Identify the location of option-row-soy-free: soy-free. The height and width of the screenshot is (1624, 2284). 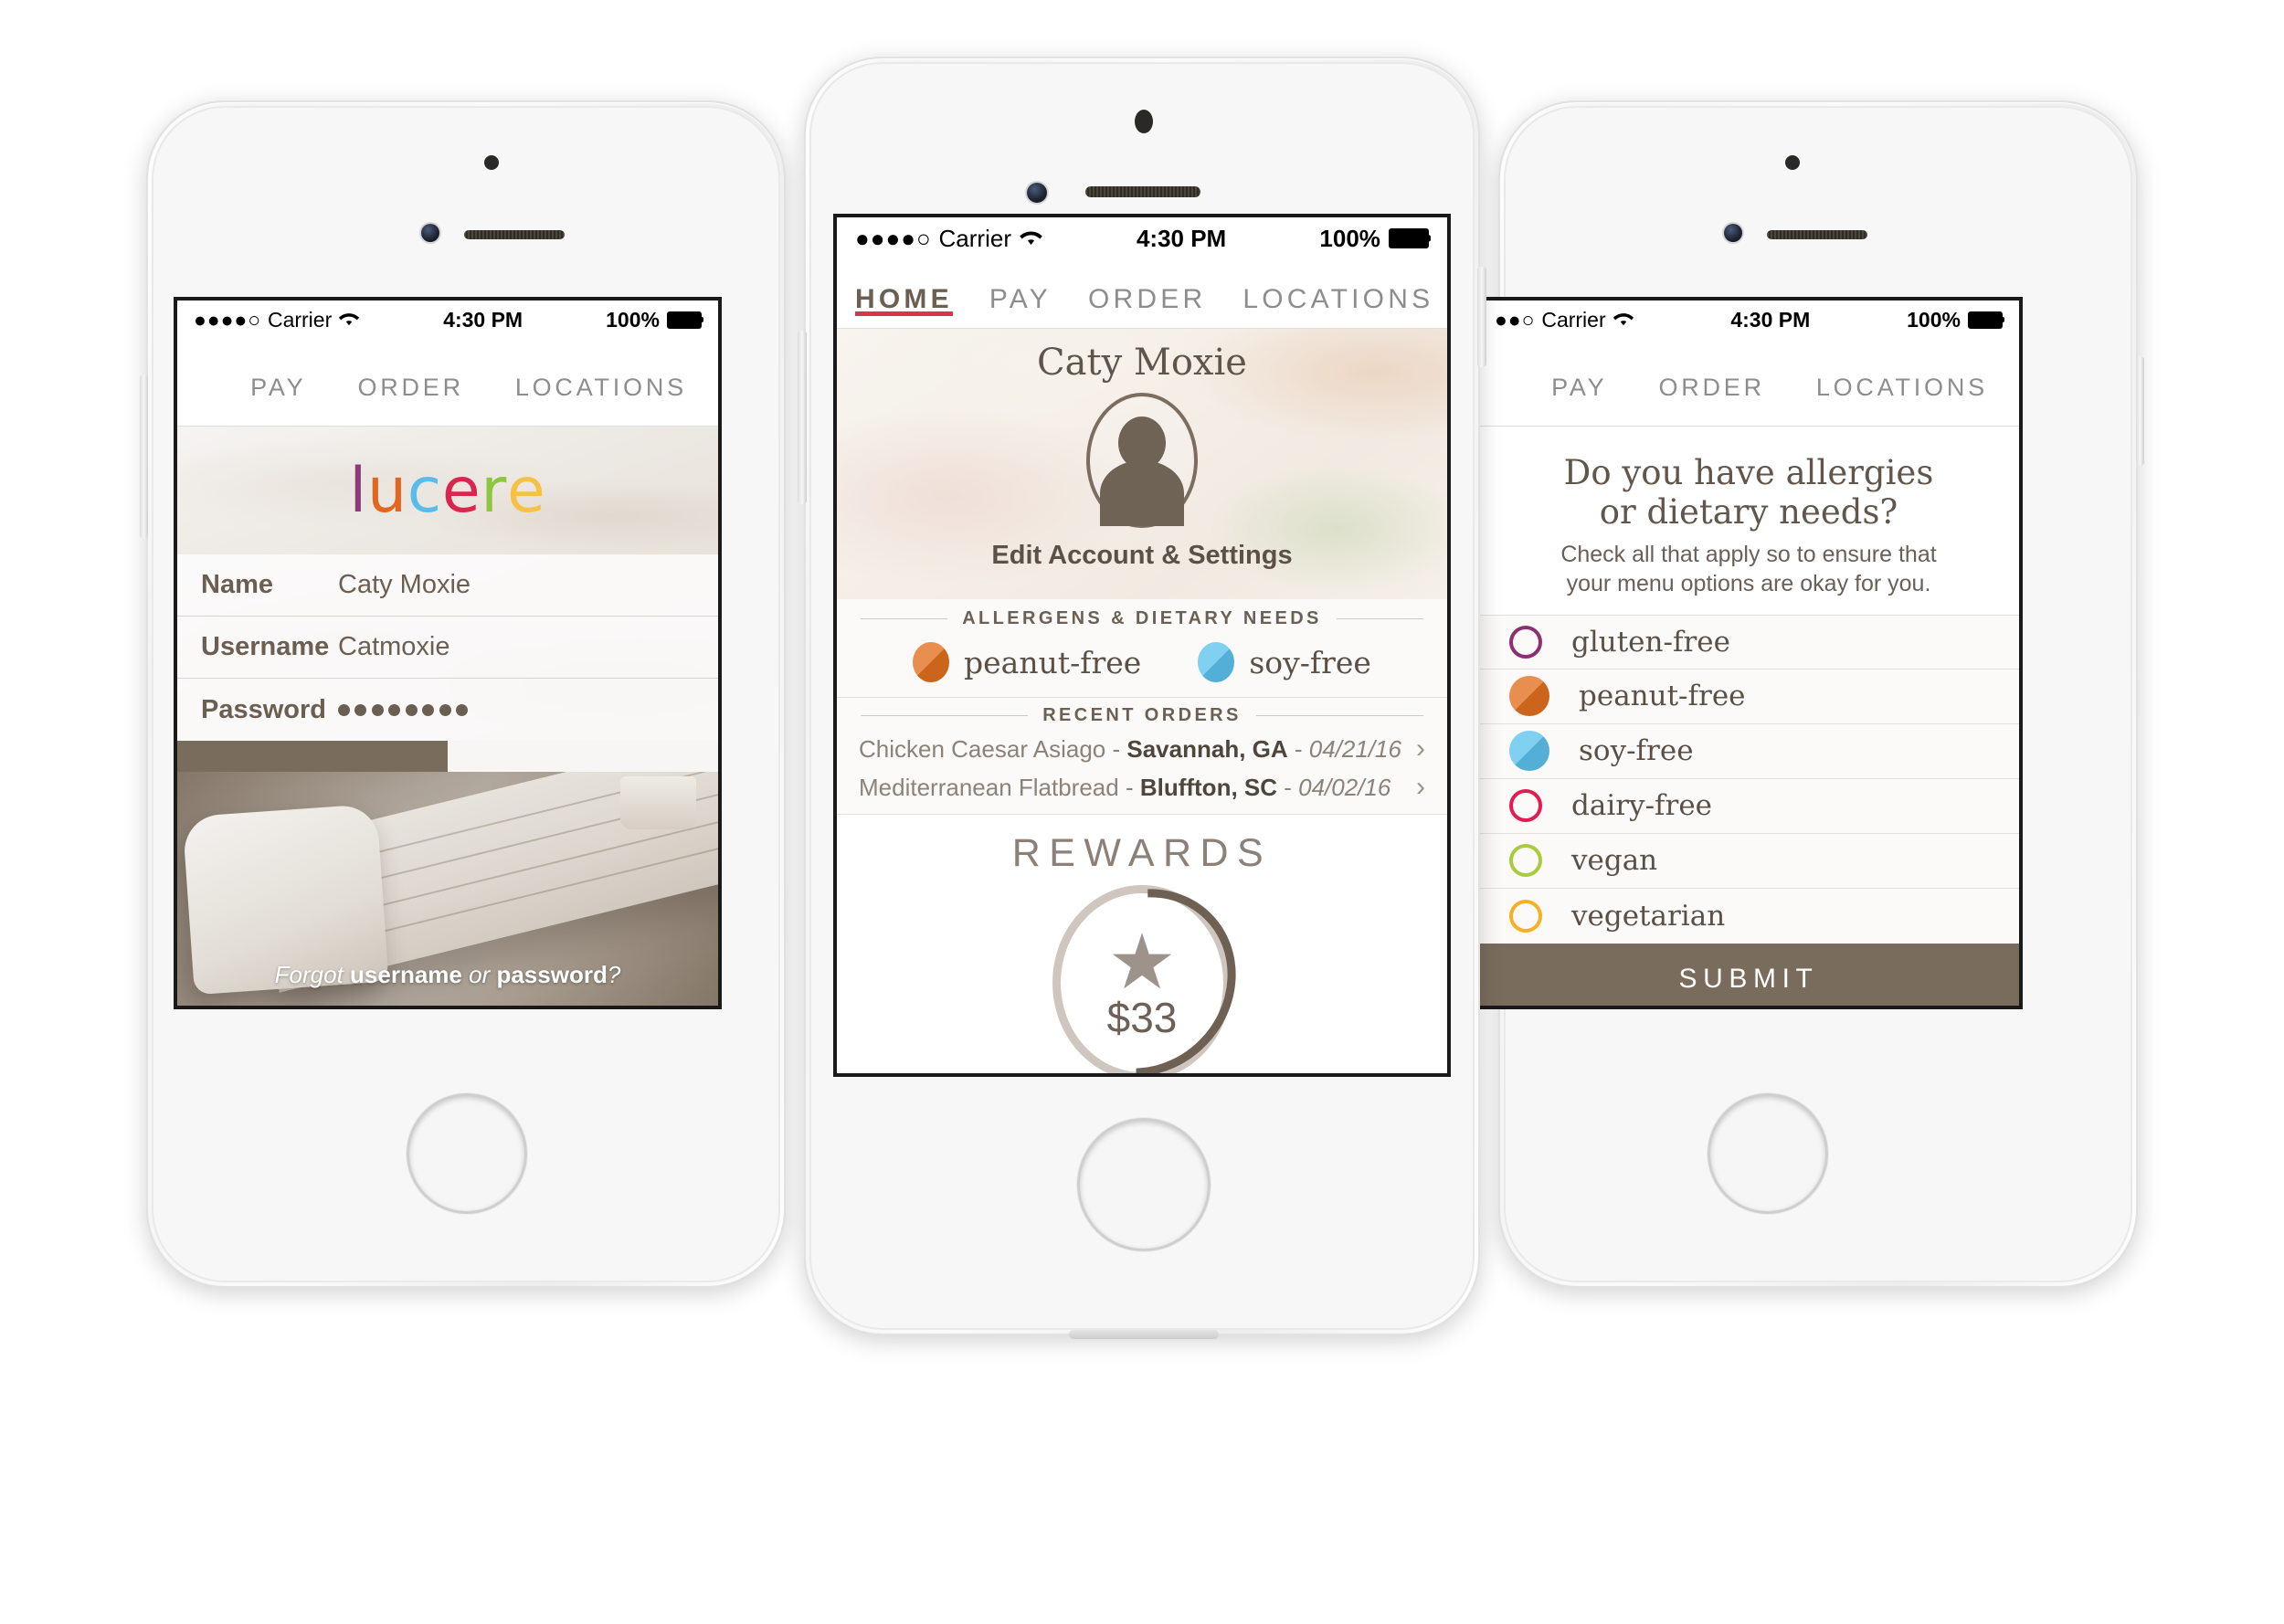
(1748, 751).